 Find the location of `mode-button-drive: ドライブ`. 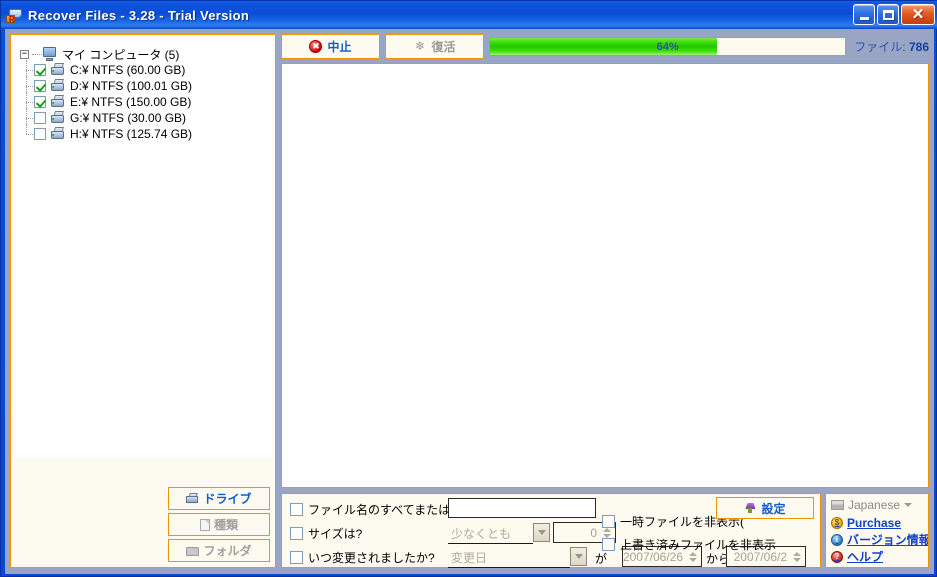

mode-button-drive: ドライブ is located at coordinates (219, 498).